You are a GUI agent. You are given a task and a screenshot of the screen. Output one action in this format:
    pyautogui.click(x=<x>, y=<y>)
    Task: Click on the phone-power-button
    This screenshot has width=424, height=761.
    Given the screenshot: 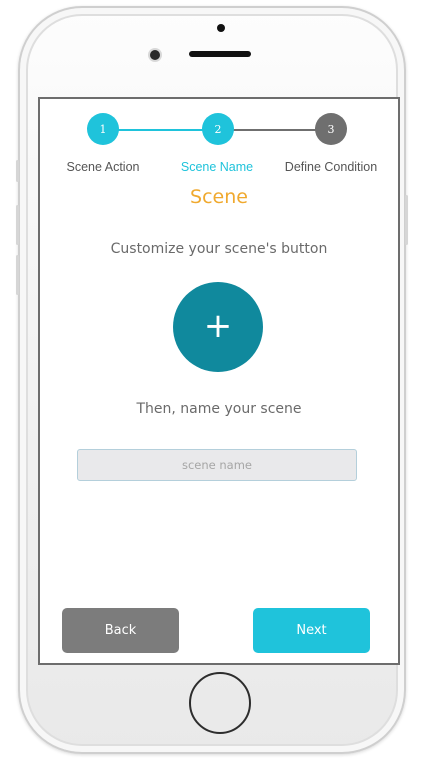 What is the action you would take?
    pyautogui.click(x=406, y=220)
    